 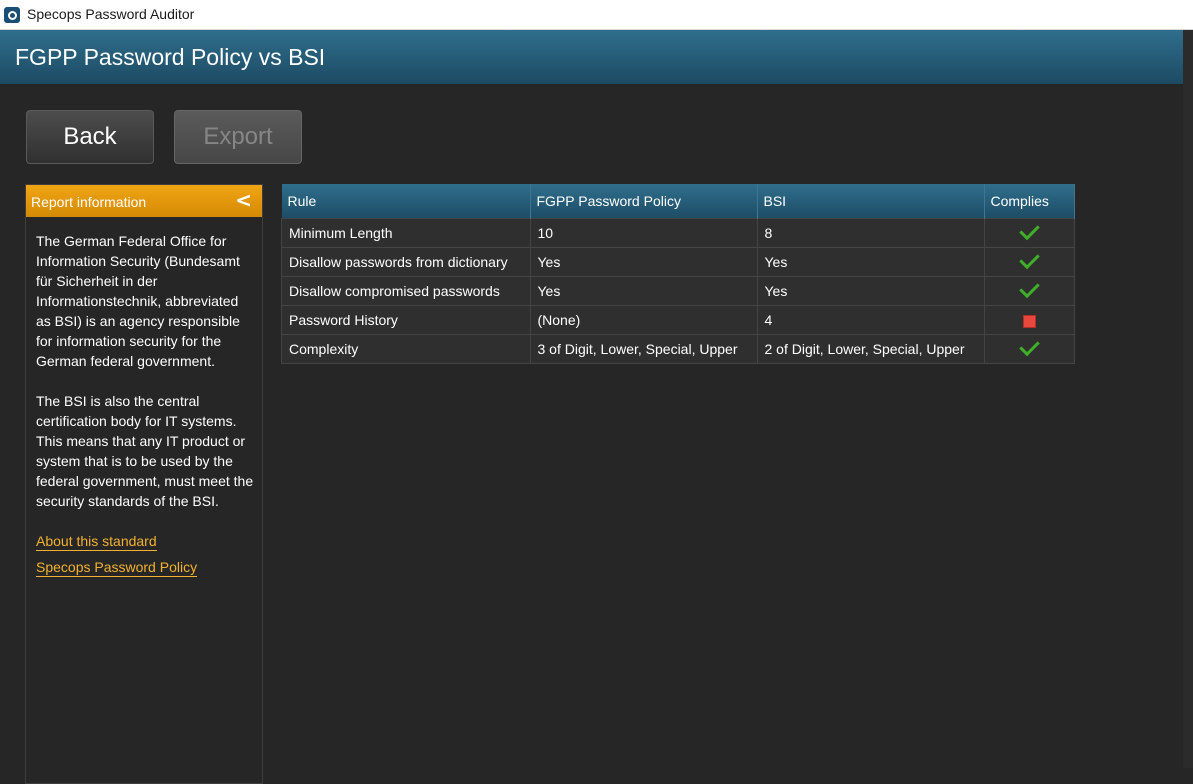 What do you see at coordinates (1029, 201) in the screenshot?
I see `column-header-complies: Complies` at bounding box center [1029, 201].